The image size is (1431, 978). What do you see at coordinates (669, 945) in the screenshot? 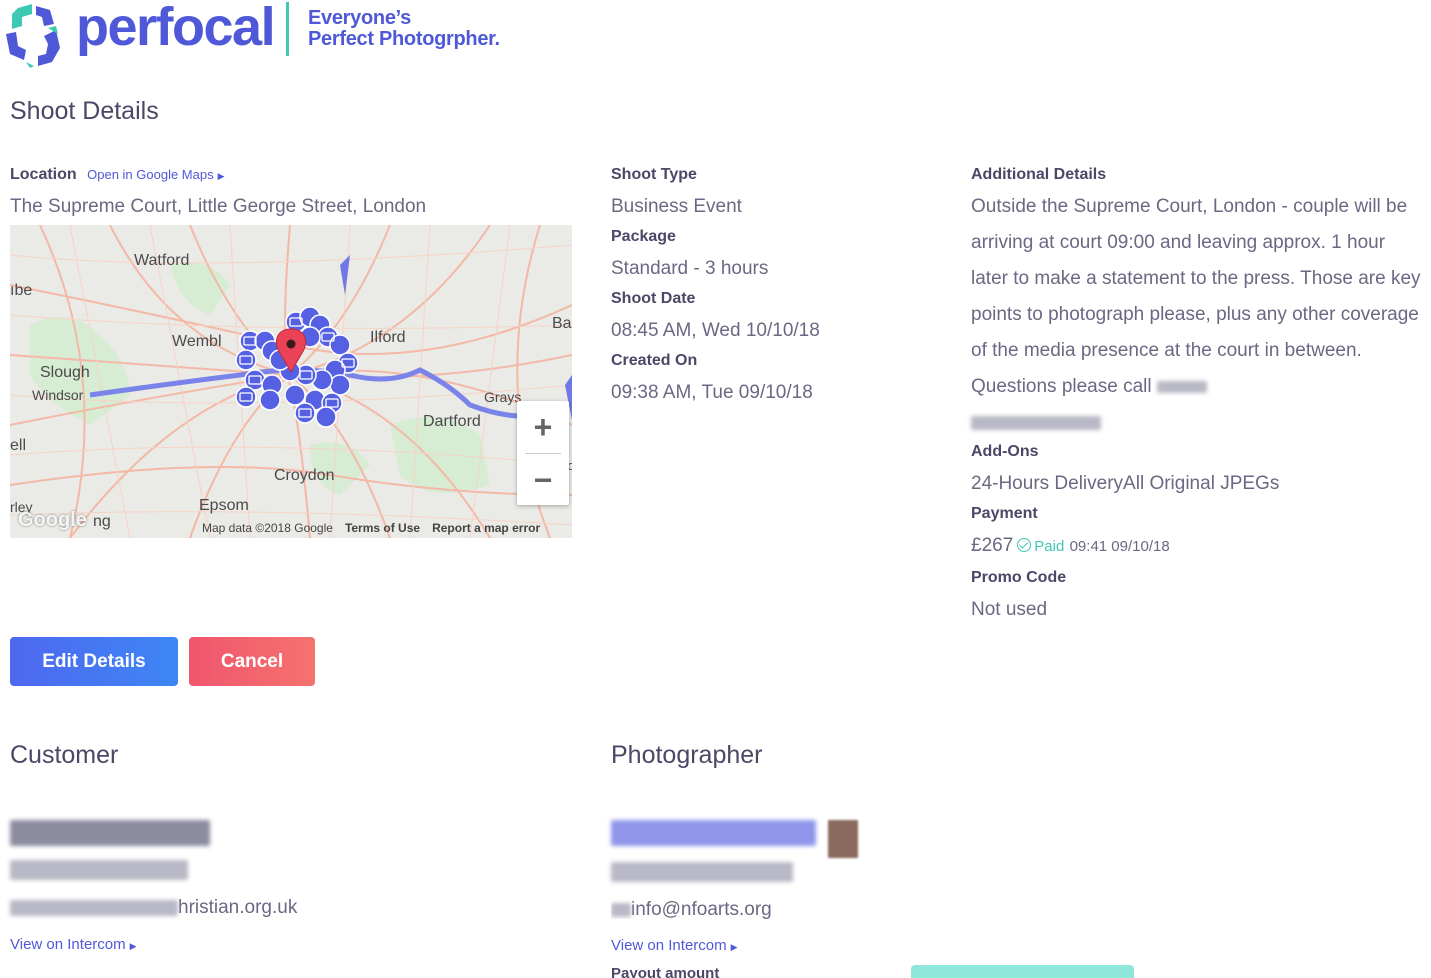
I see `photographer-intercom-text: View on Intercom` at bounding box center [669, 945].